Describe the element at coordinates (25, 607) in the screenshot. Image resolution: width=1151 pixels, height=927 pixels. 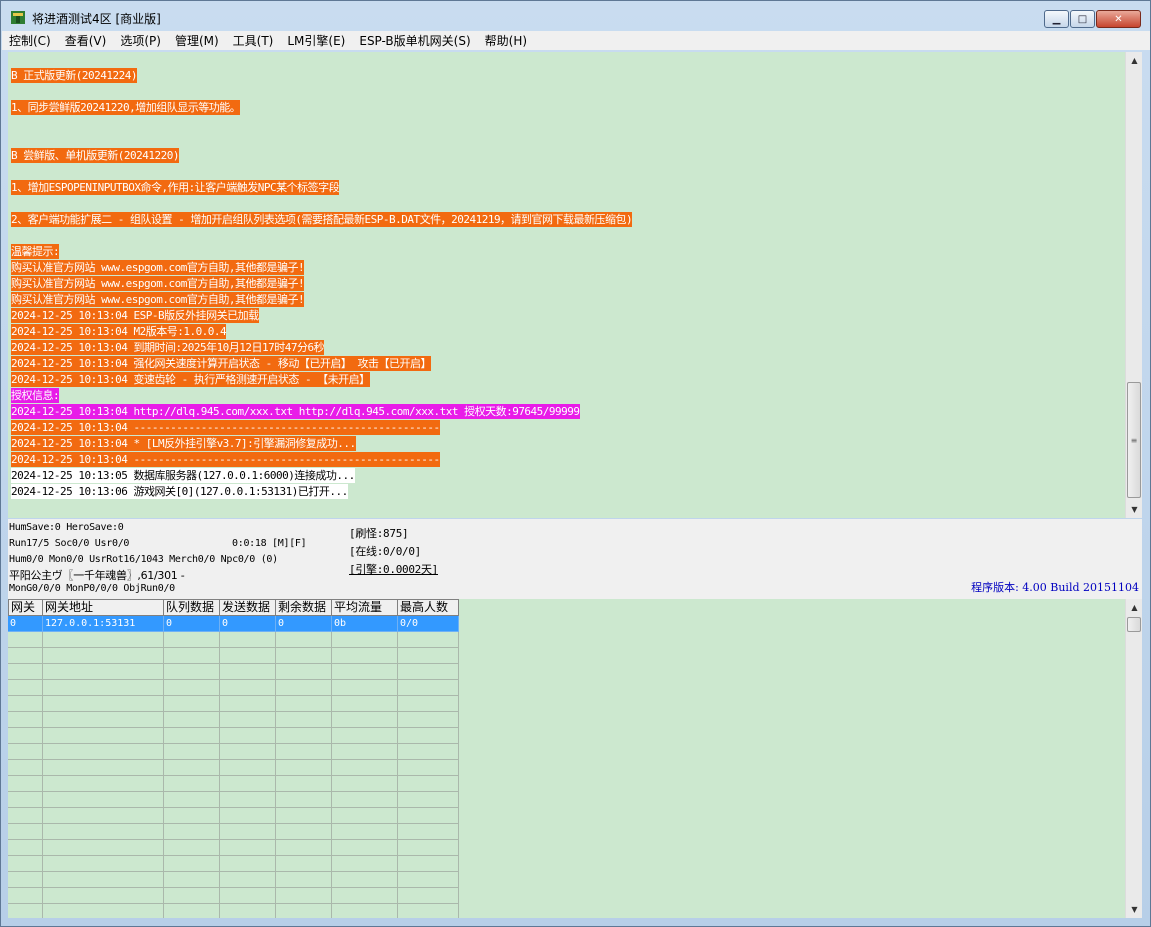
I see `column-header: 网关` at that location.